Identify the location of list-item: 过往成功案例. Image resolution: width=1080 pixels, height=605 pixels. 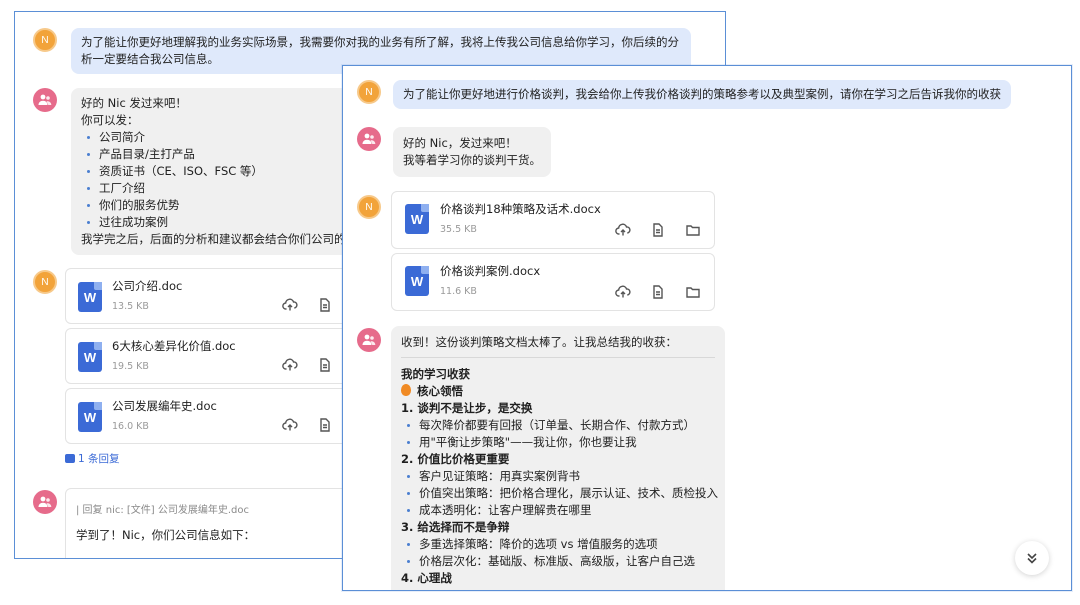
(221, 222).